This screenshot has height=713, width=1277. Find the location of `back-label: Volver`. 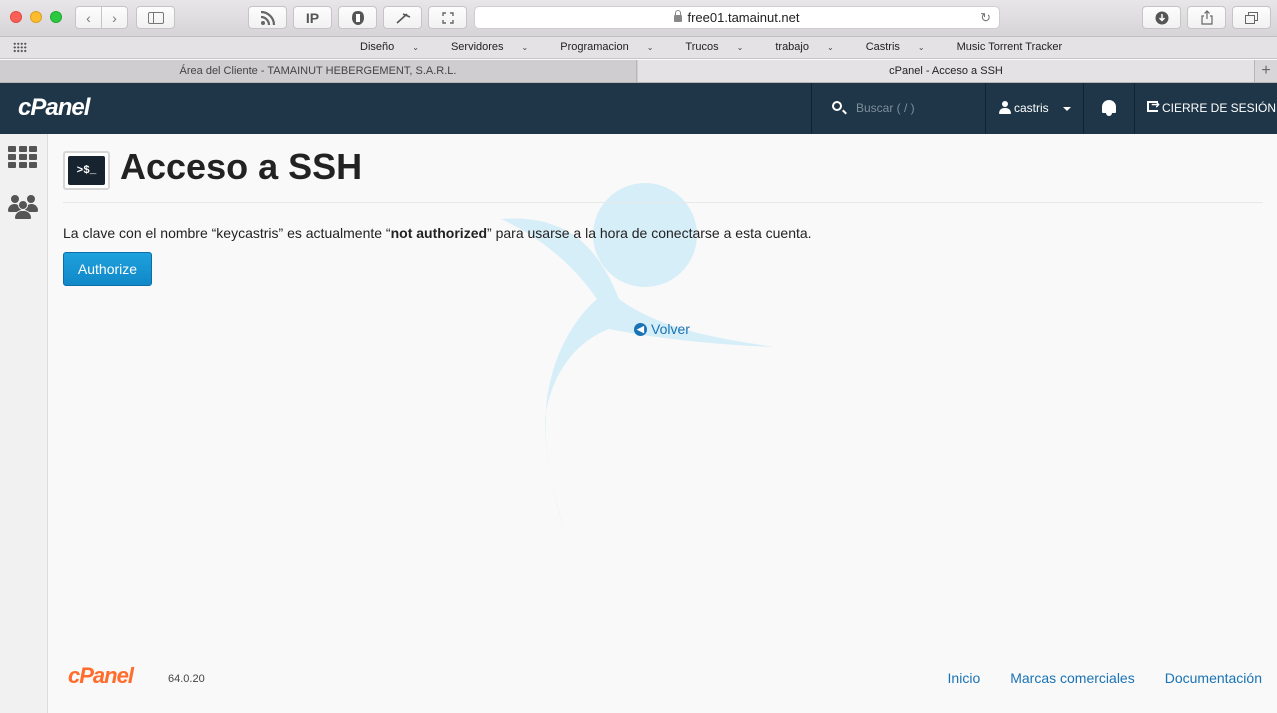

back-label: Volver is located at coordinates (670, 329).